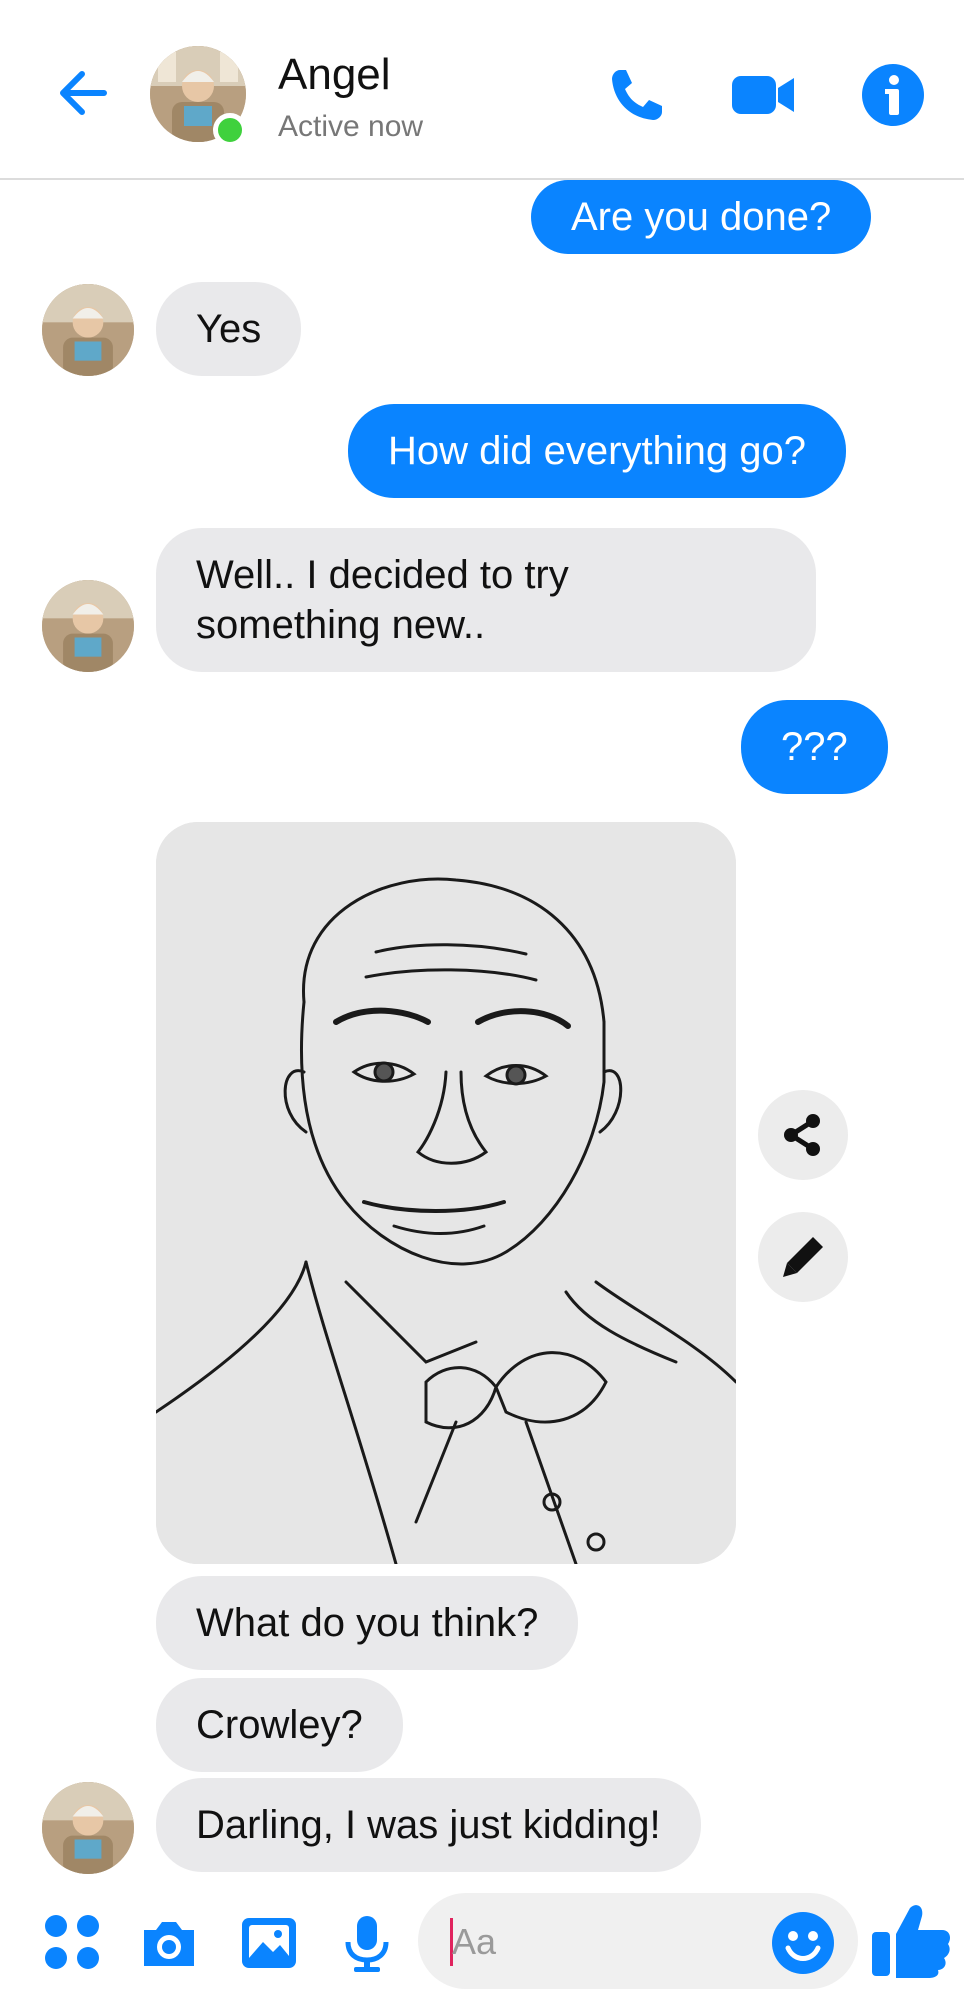  I want to click on message-bubble-incoming: What do you think?, so click(367, 1623).